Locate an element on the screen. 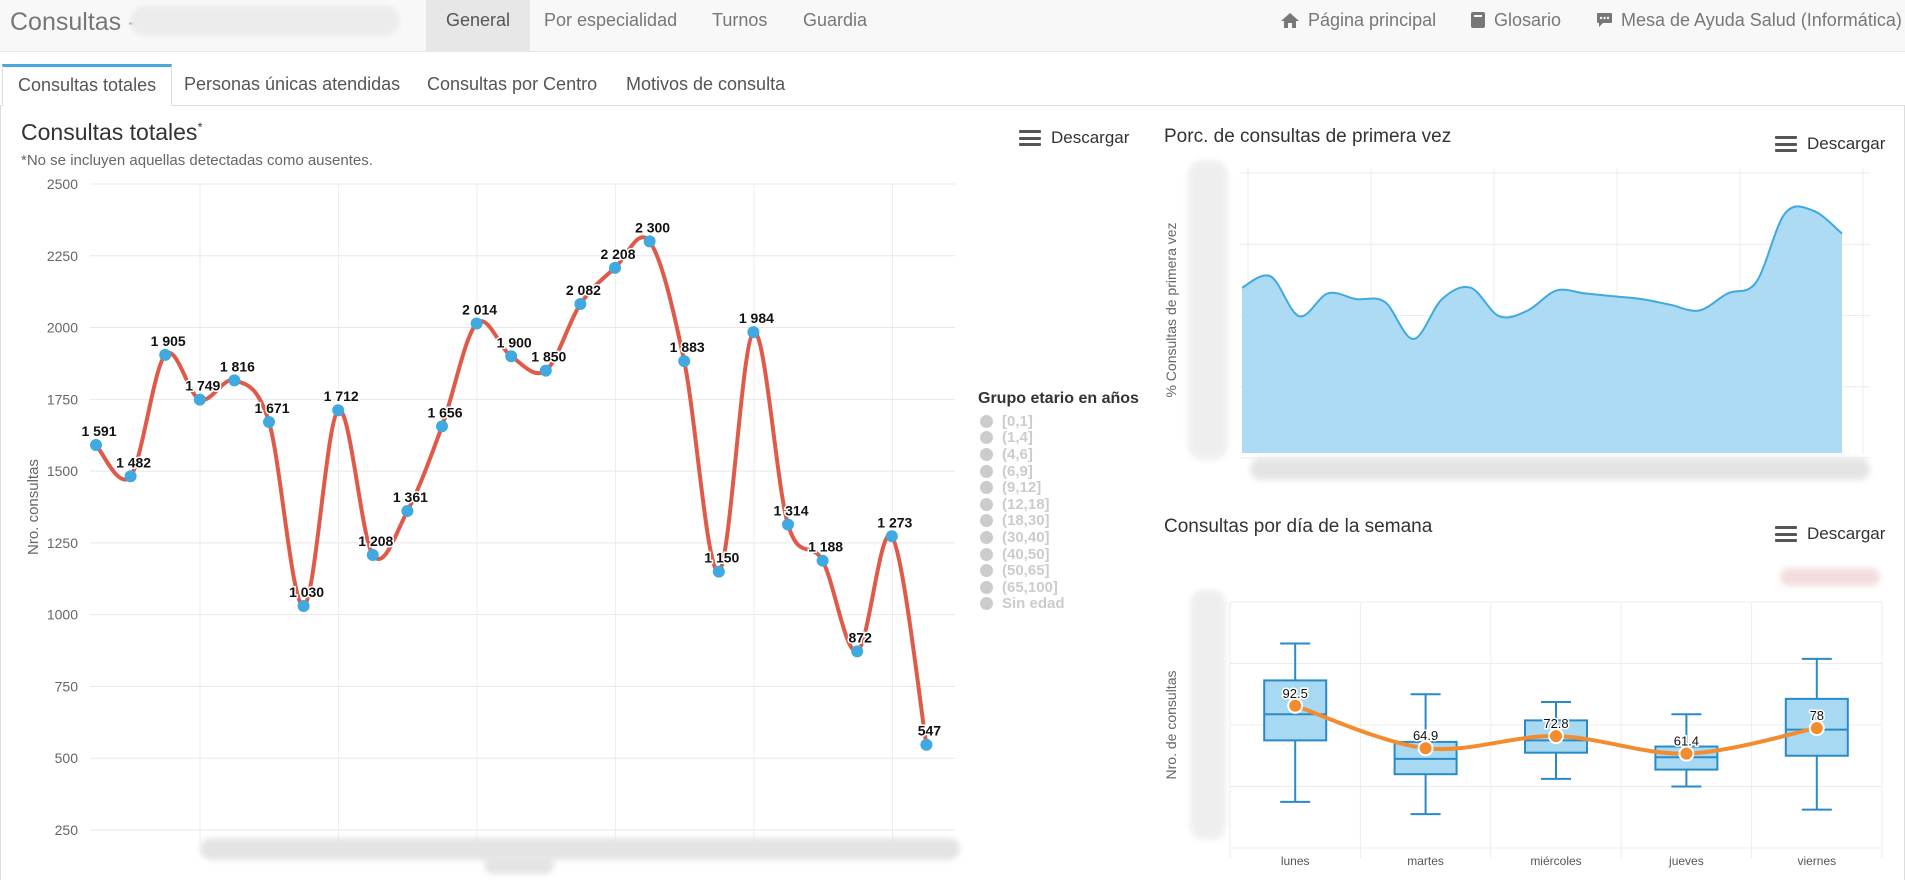 Image resolution: width=1905 pixels, height=880 pixels. y-tick-label: 2250 is located at coordinates (62, 256).